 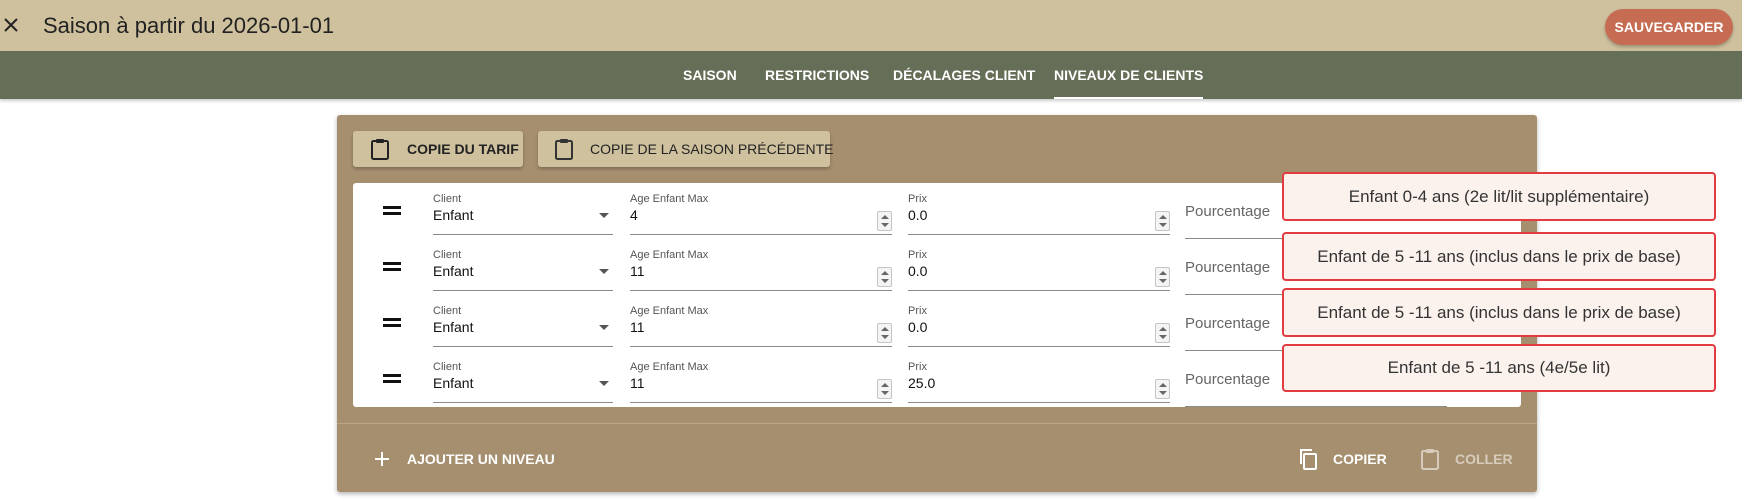 I want to click on annotation-note: Enfant de 5 -11 ans (4e/5e lit), so click(x=1499, y=368).